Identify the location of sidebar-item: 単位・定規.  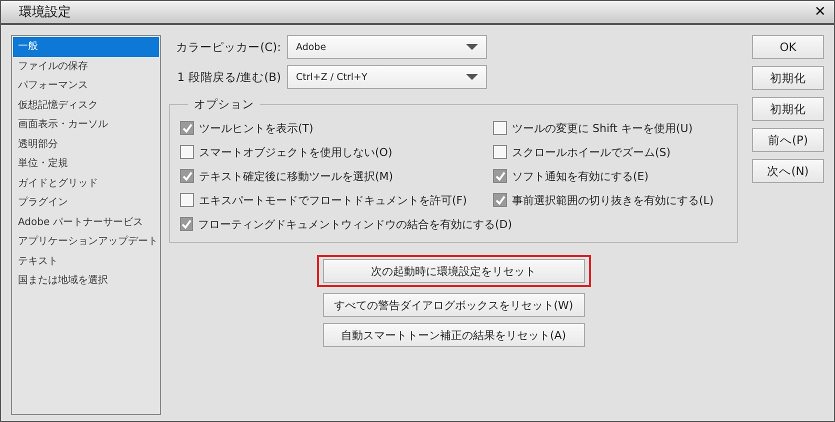
(86, 164).